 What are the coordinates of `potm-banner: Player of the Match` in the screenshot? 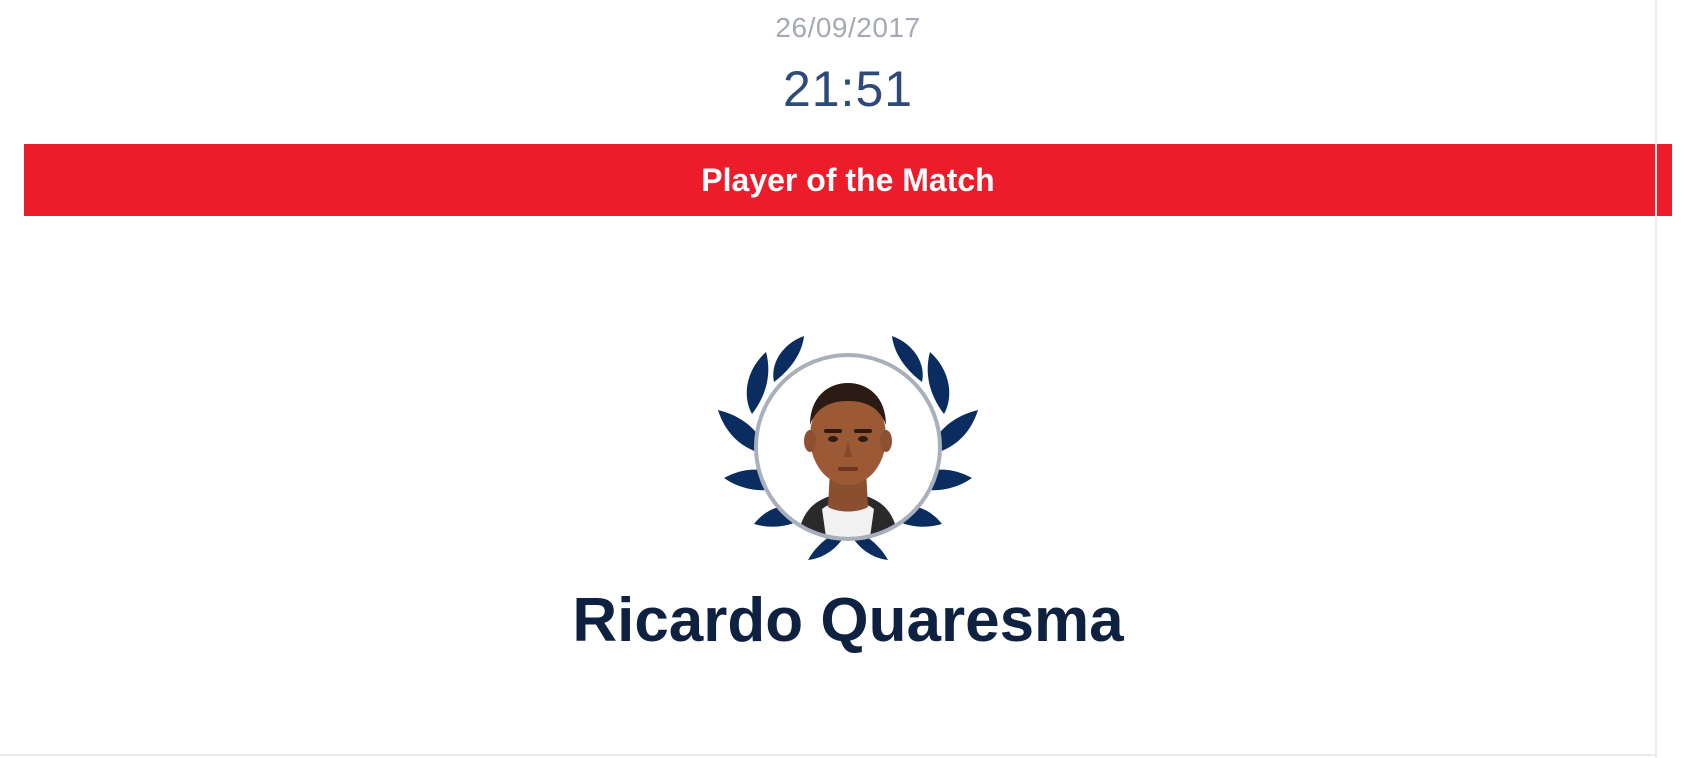 It's located at (848, 180).